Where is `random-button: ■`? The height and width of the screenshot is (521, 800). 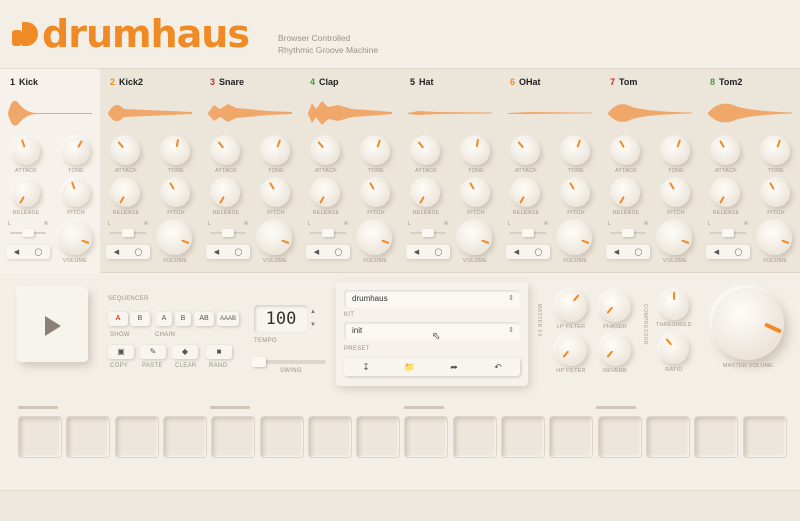 random-button: ■ is located at coordinates (219, 352).